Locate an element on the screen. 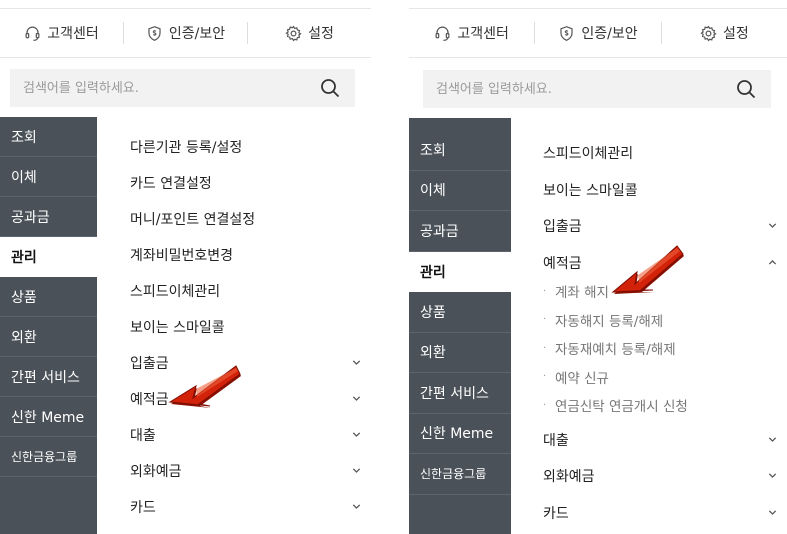 The image size is (787, 534). menu-item-money-point-link: 머니/포인트 연결설정 is located at coordinates (250, 219).